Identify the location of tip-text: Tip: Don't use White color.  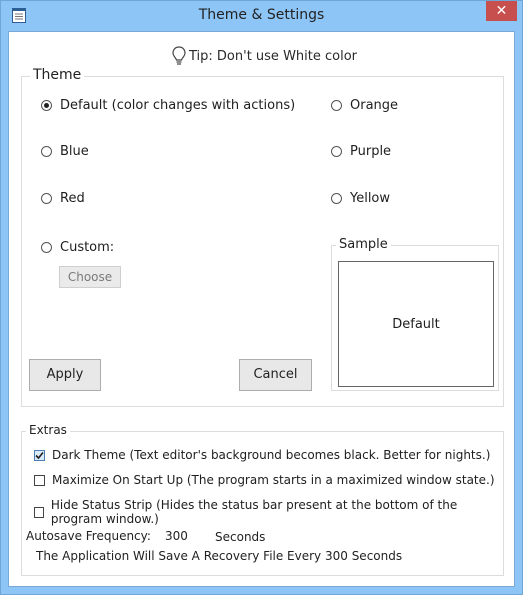
(273, 56).